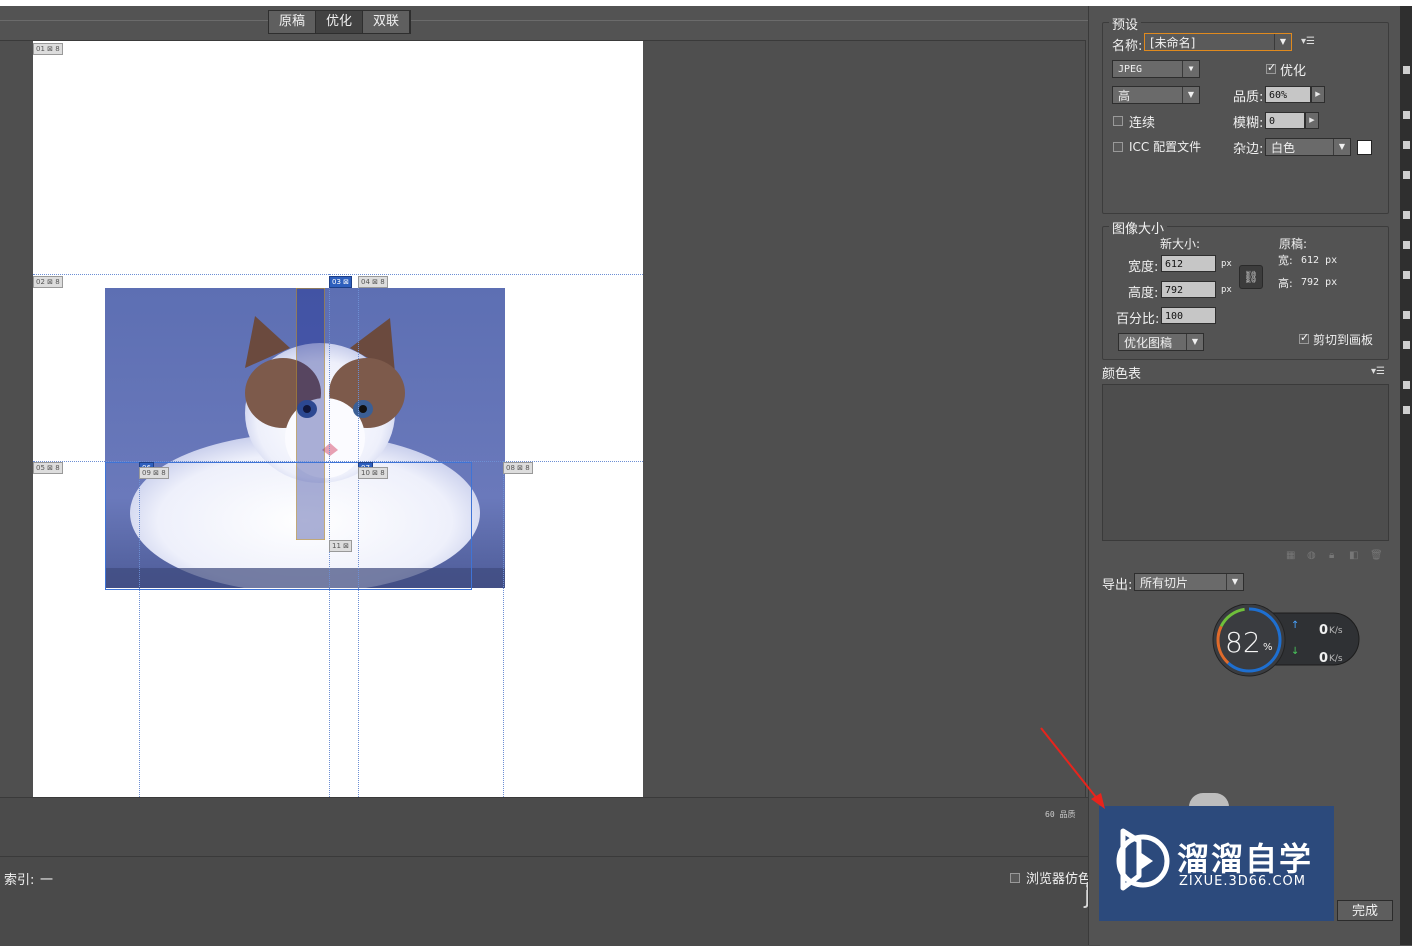 This screenshot has height=946, width=1412. I want to click on slice-tag-09: 09 ⊠ 8, so click(154, 473).